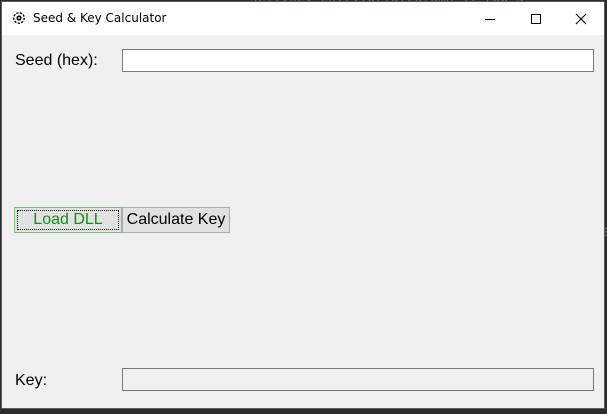 The height and width of the screenshot is (414, 607). I want to click on maximize-icon, so click(536, 18).